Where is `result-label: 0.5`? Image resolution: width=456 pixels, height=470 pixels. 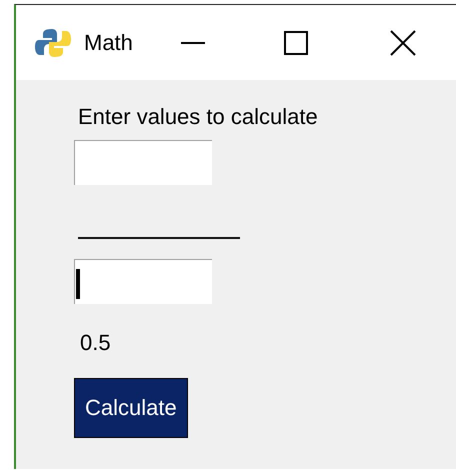
result-label: 0.5 is located at coordinates (96, 343).